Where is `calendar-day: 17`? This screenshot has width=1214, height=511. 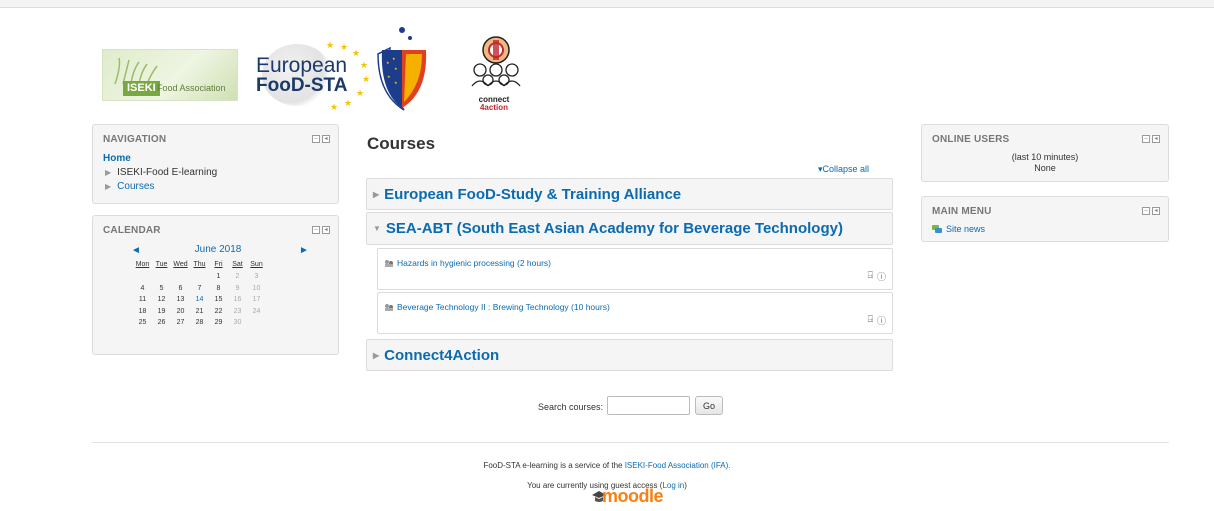
calendar-day: 17 is located at coordinates (256, 300).